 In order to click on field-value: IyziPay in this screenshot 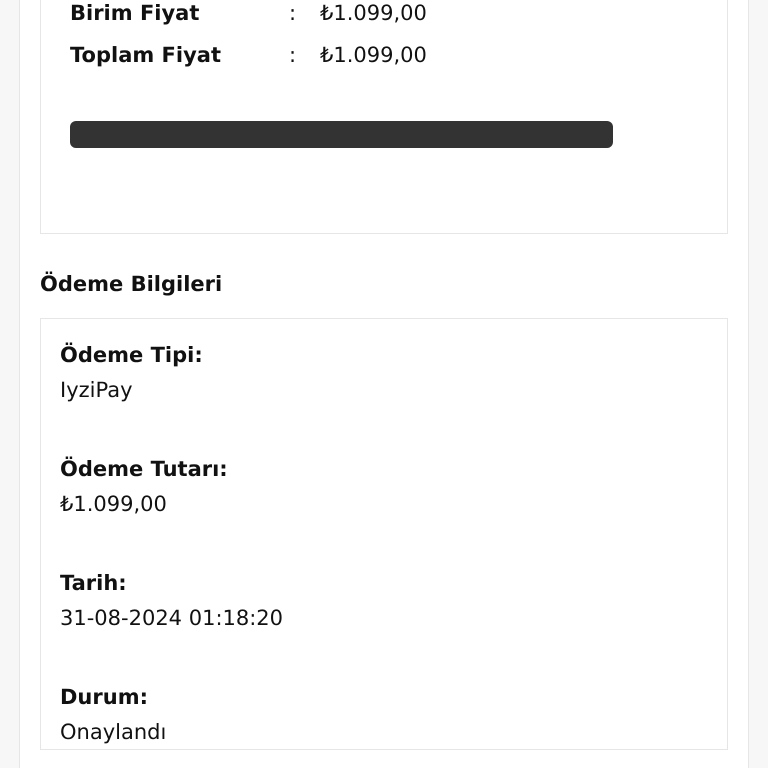, I will do `click(97, 390)`.